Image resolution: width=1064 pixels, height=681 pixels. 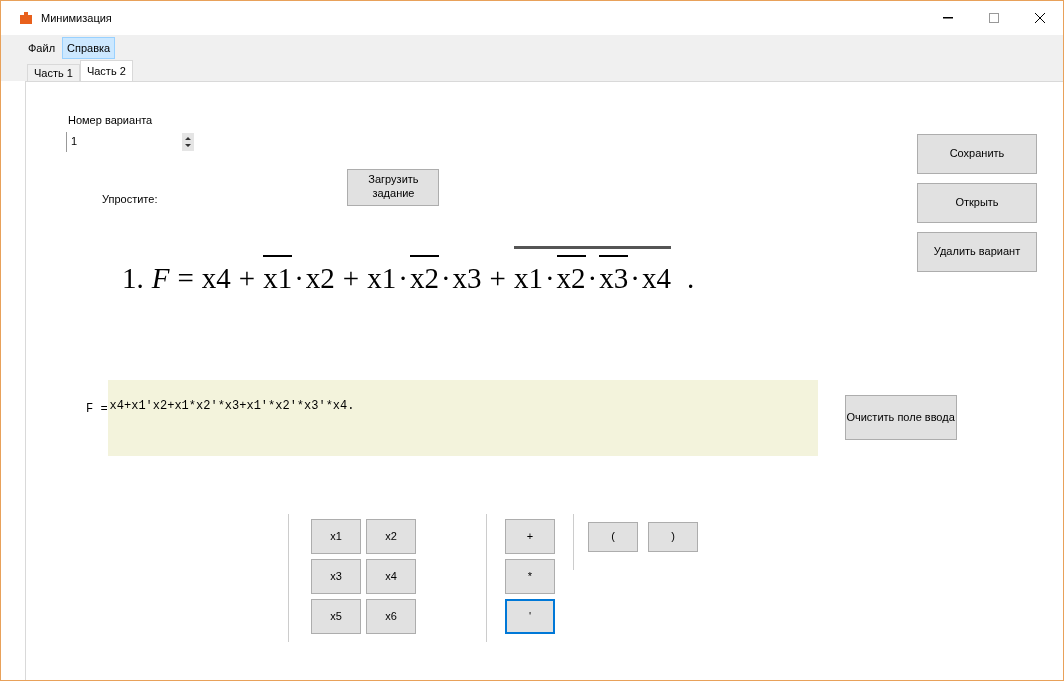 What do you see at coordinates (613, 537) in the screenshot?
I see `bracket-key: (` at bounding box center [613, 537].